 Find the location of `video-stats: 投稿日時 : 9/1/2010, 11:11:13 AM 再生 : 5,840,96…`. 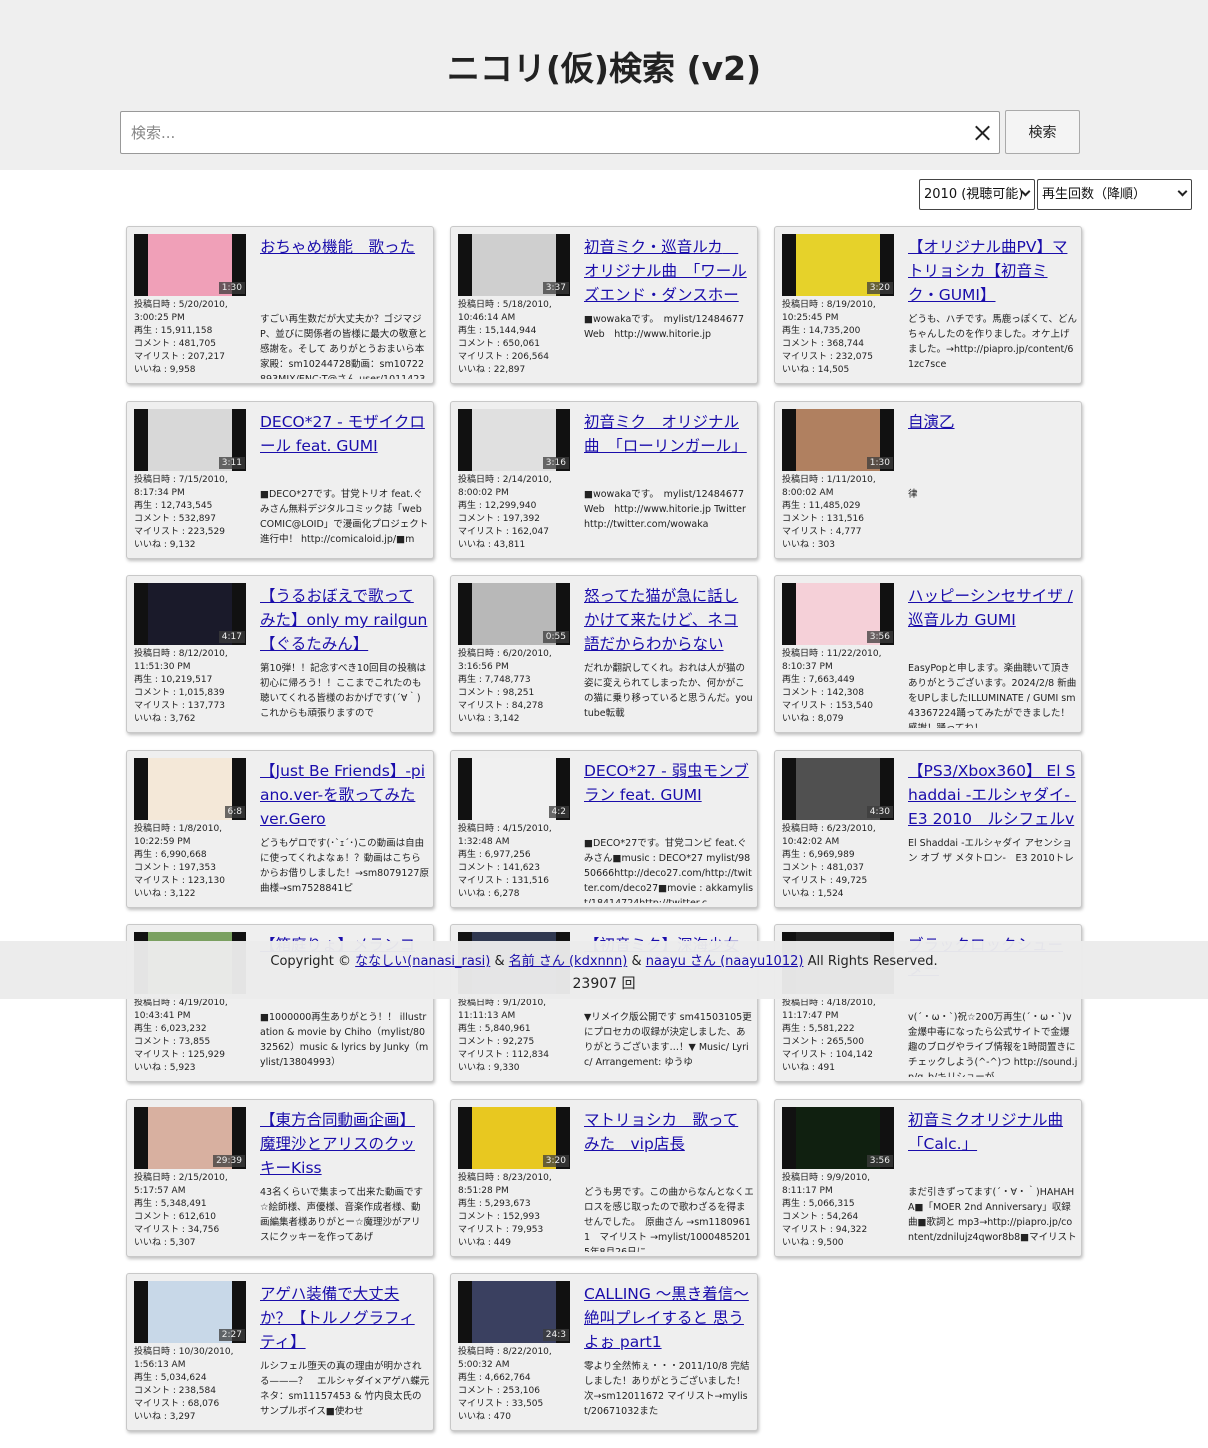

video-stats: 投稿日時 : 9/1/2010, 11:11:13 AM 再生 : 5,840,96… is located at coordinates (517, 1036).